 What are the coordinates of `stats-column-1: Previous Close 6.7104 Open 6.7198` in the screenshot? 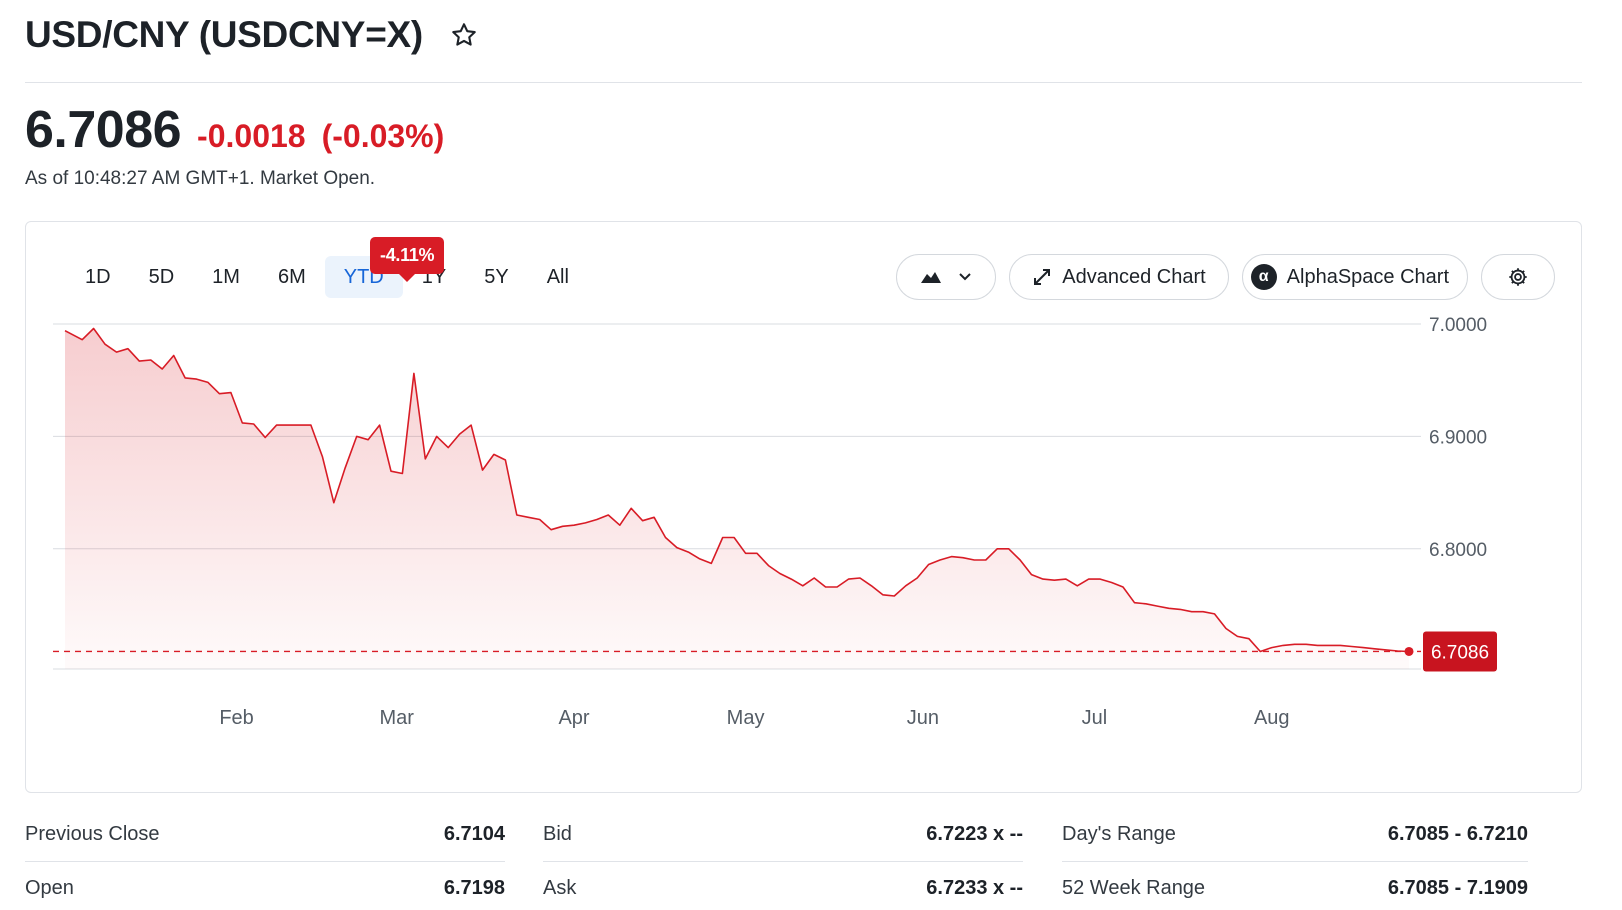 It's located at (265, 859).